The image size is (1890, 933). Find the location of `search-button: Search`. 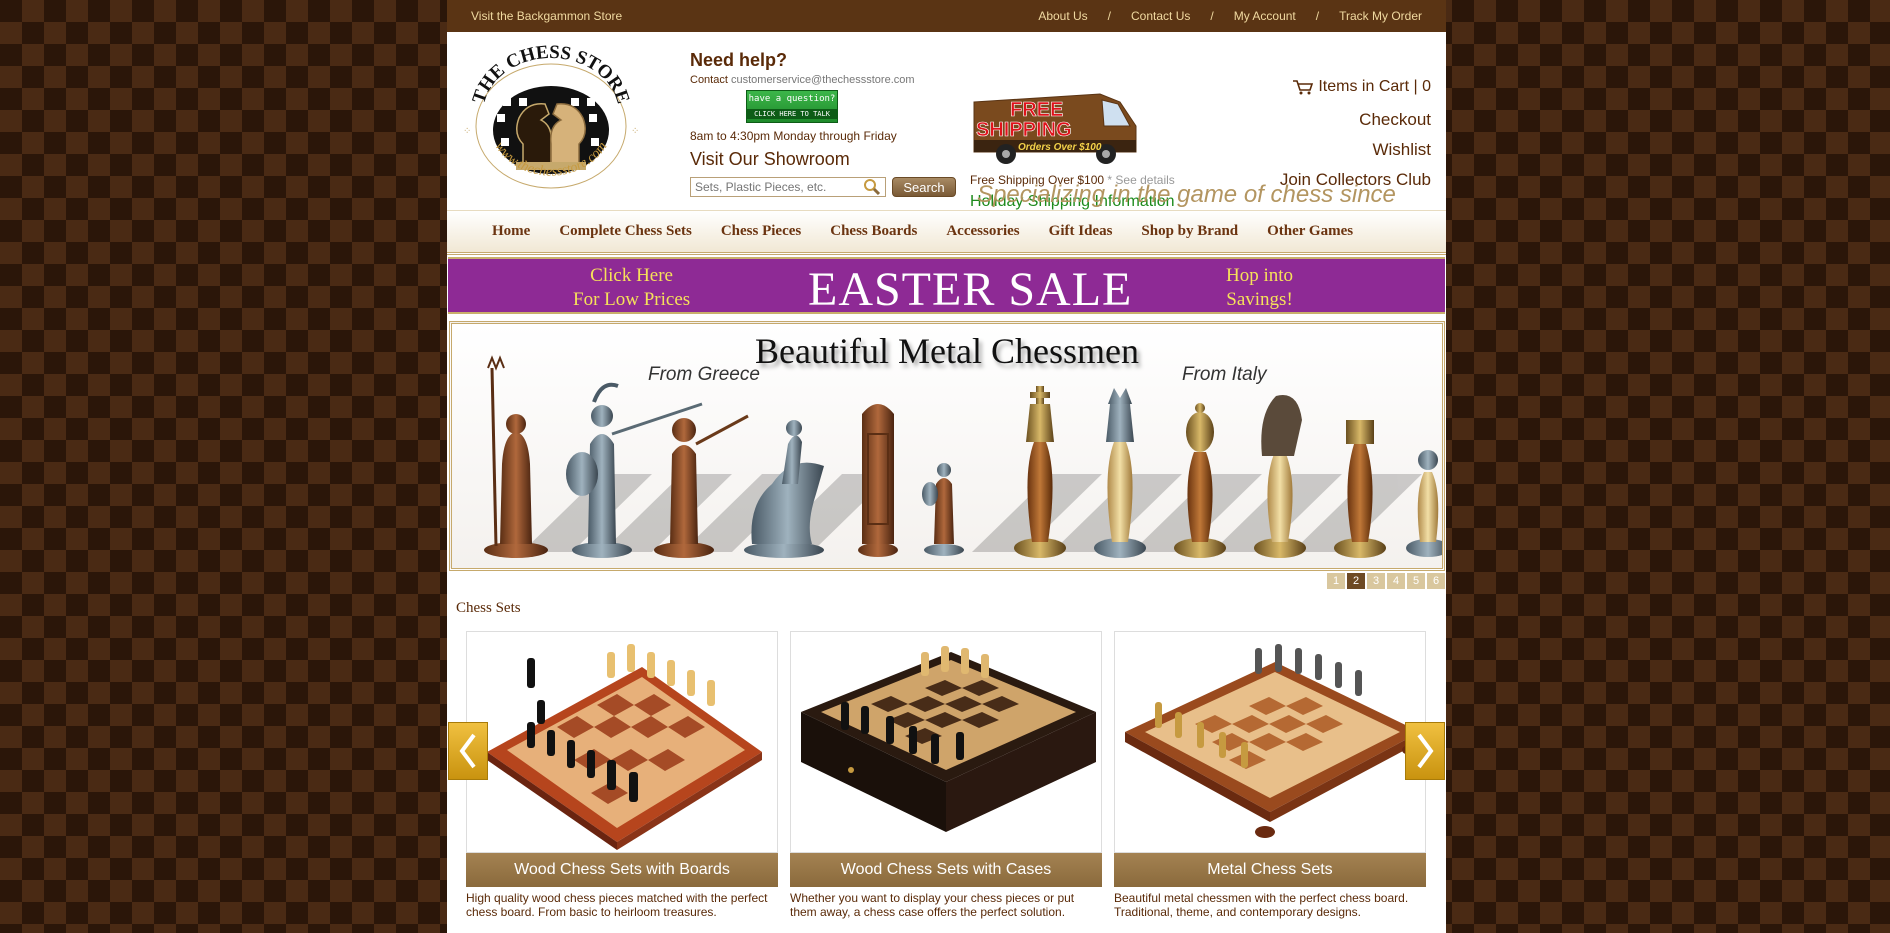

search-button: Search is located at coordinates (924, 187).